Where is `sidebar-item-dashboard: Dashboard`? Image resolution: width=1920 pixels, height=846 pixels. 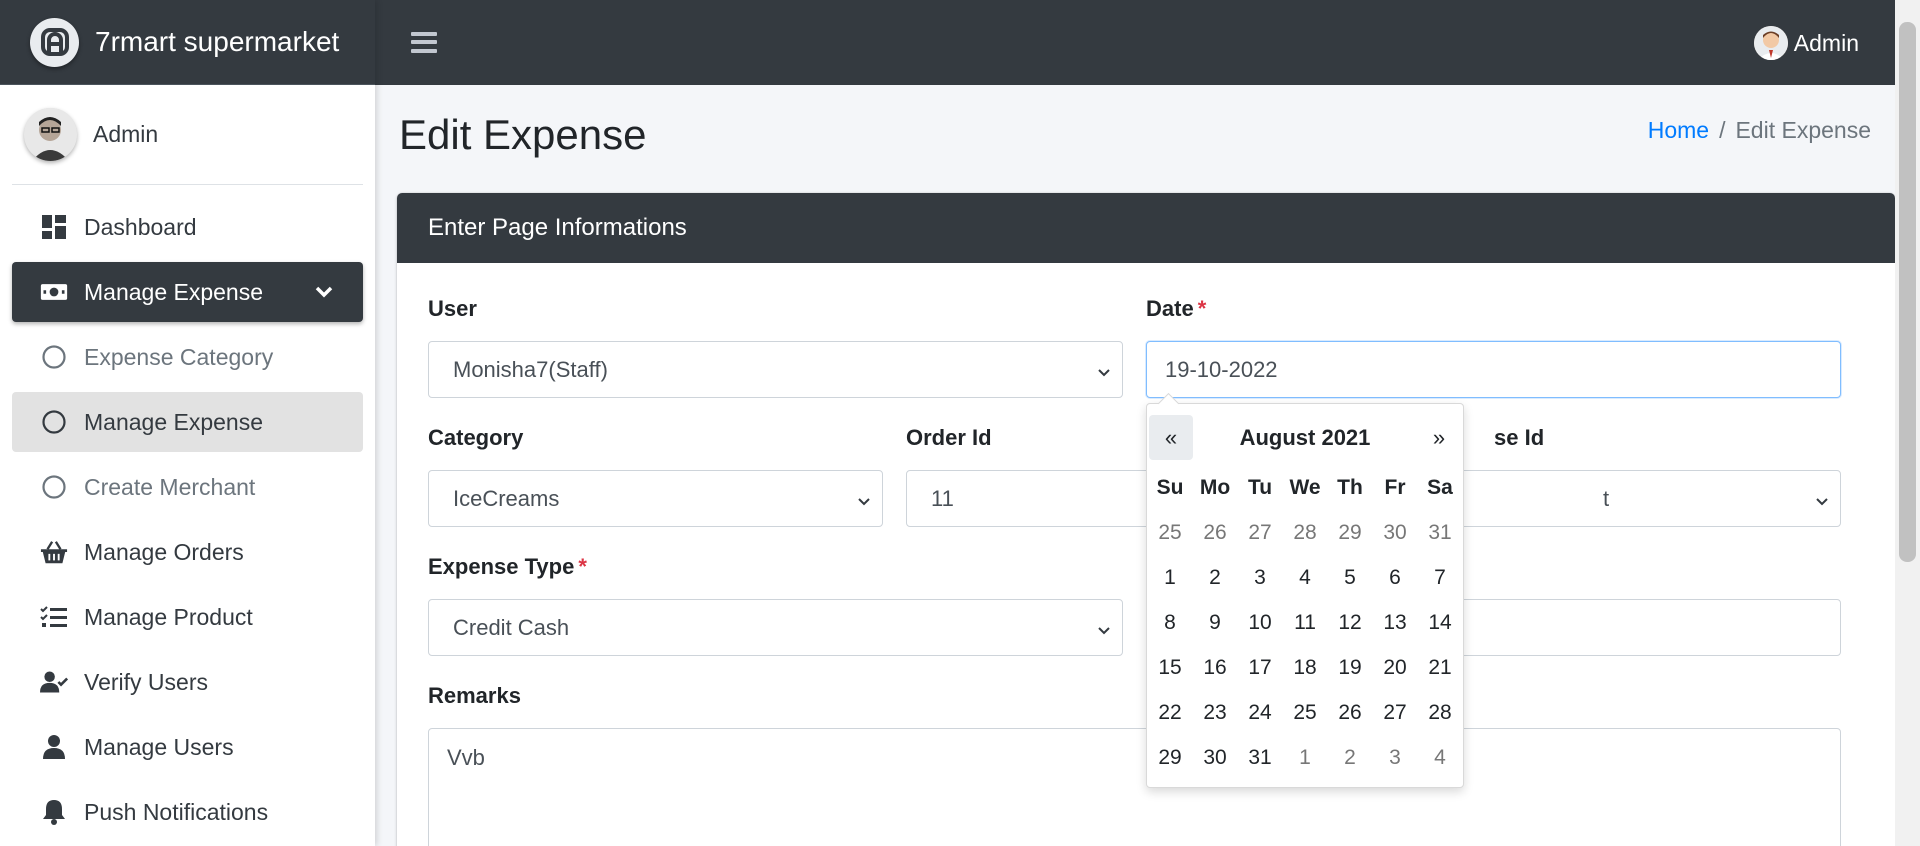 sidebar-item-dashboard: Dashboard is located at coordinates (187, 227).